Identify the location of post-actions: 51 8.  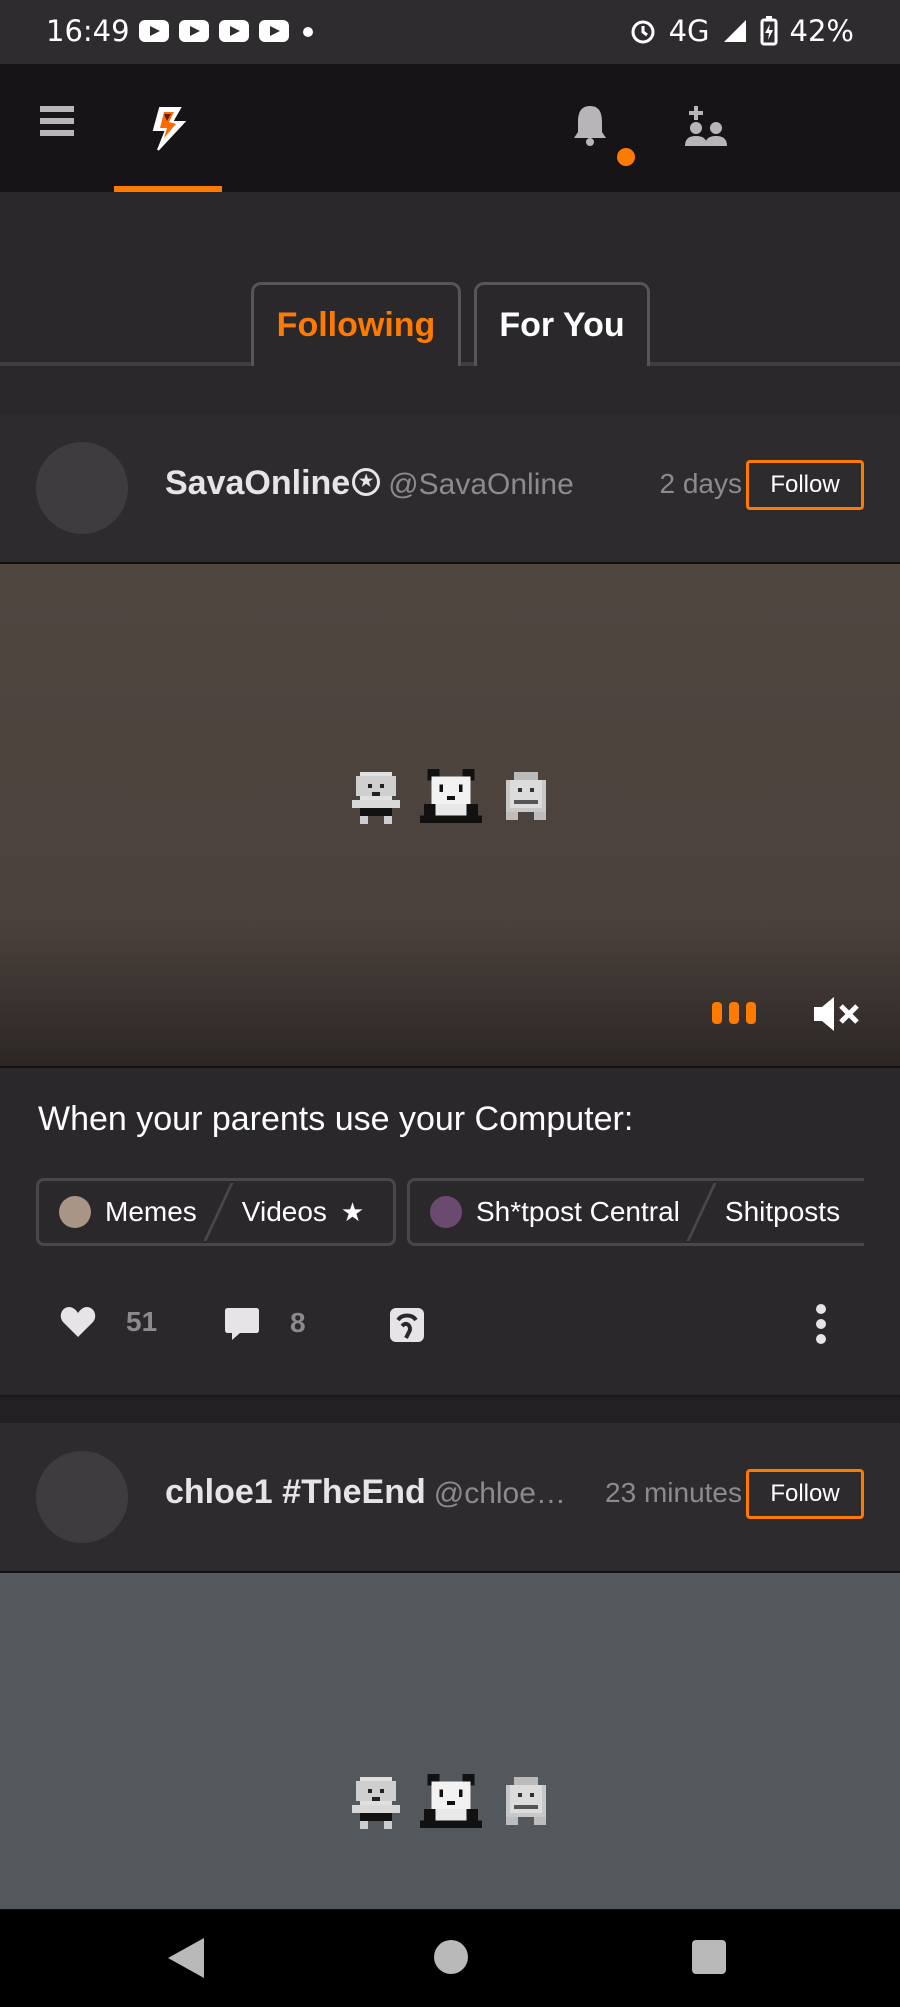
(450, 1320).